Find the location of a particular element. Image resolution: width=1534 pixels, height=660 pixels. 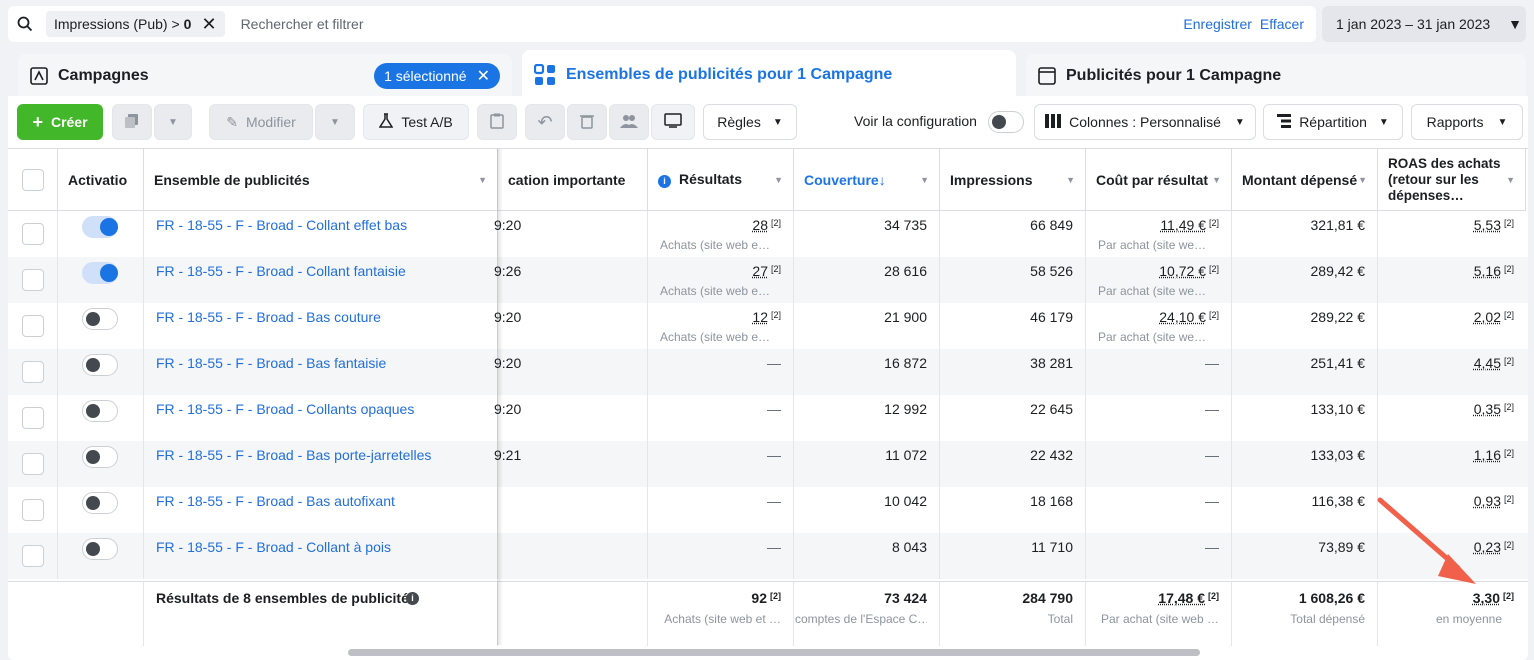

cpr-value: 11,49 € is located at coordinates (1183, 225).